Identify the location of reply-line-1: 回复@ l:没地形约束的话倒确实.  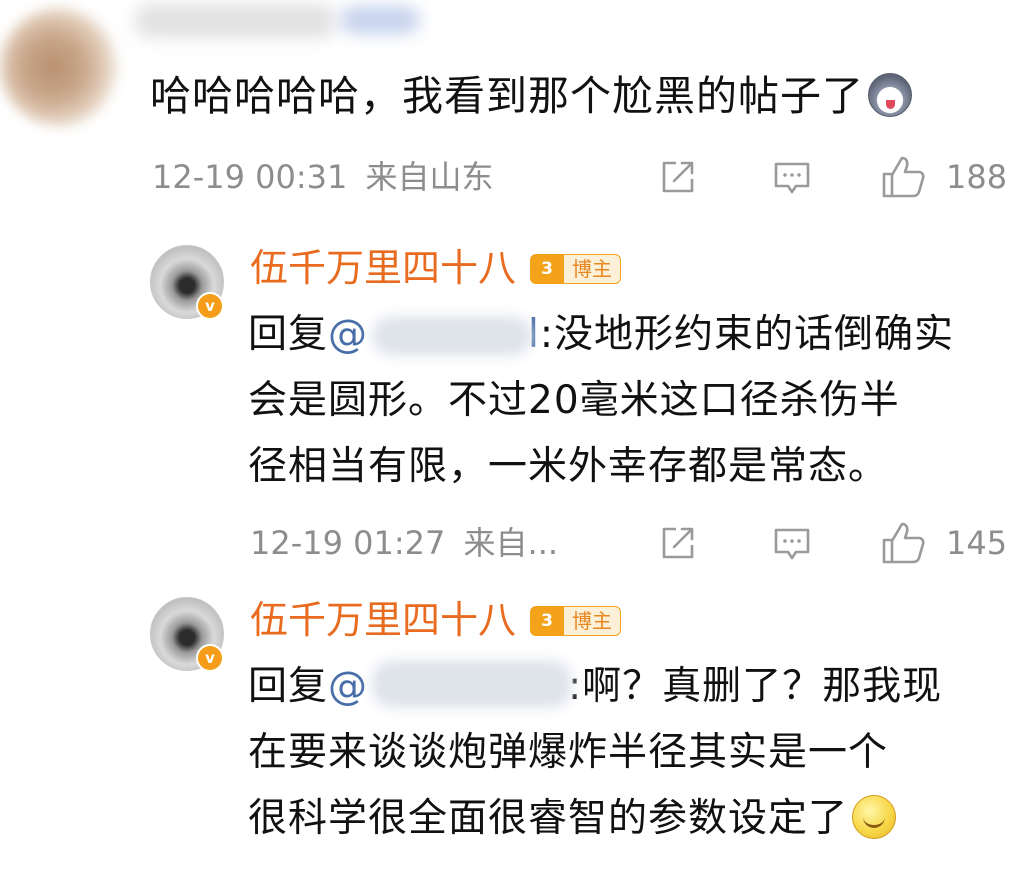
(601, 334).